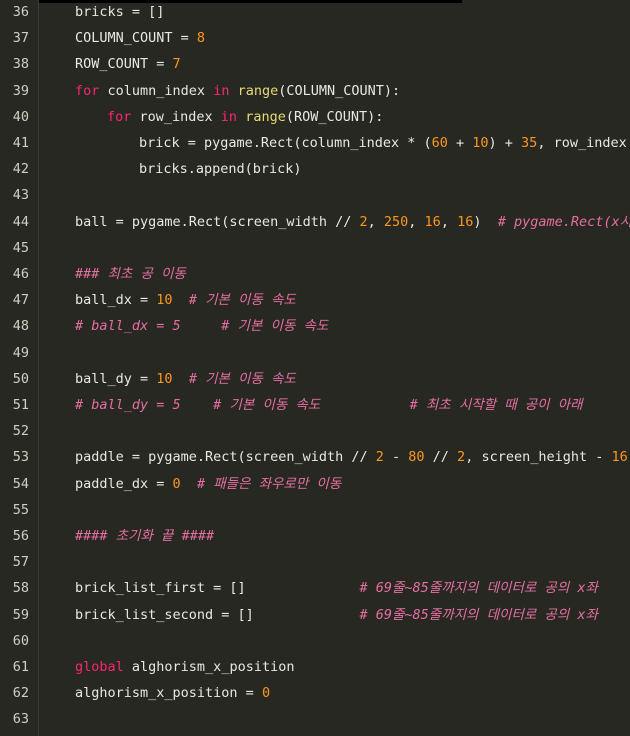  Describe the element at coordinates (315, 562) in the screenshot. I see `code-line: 57` at that location.